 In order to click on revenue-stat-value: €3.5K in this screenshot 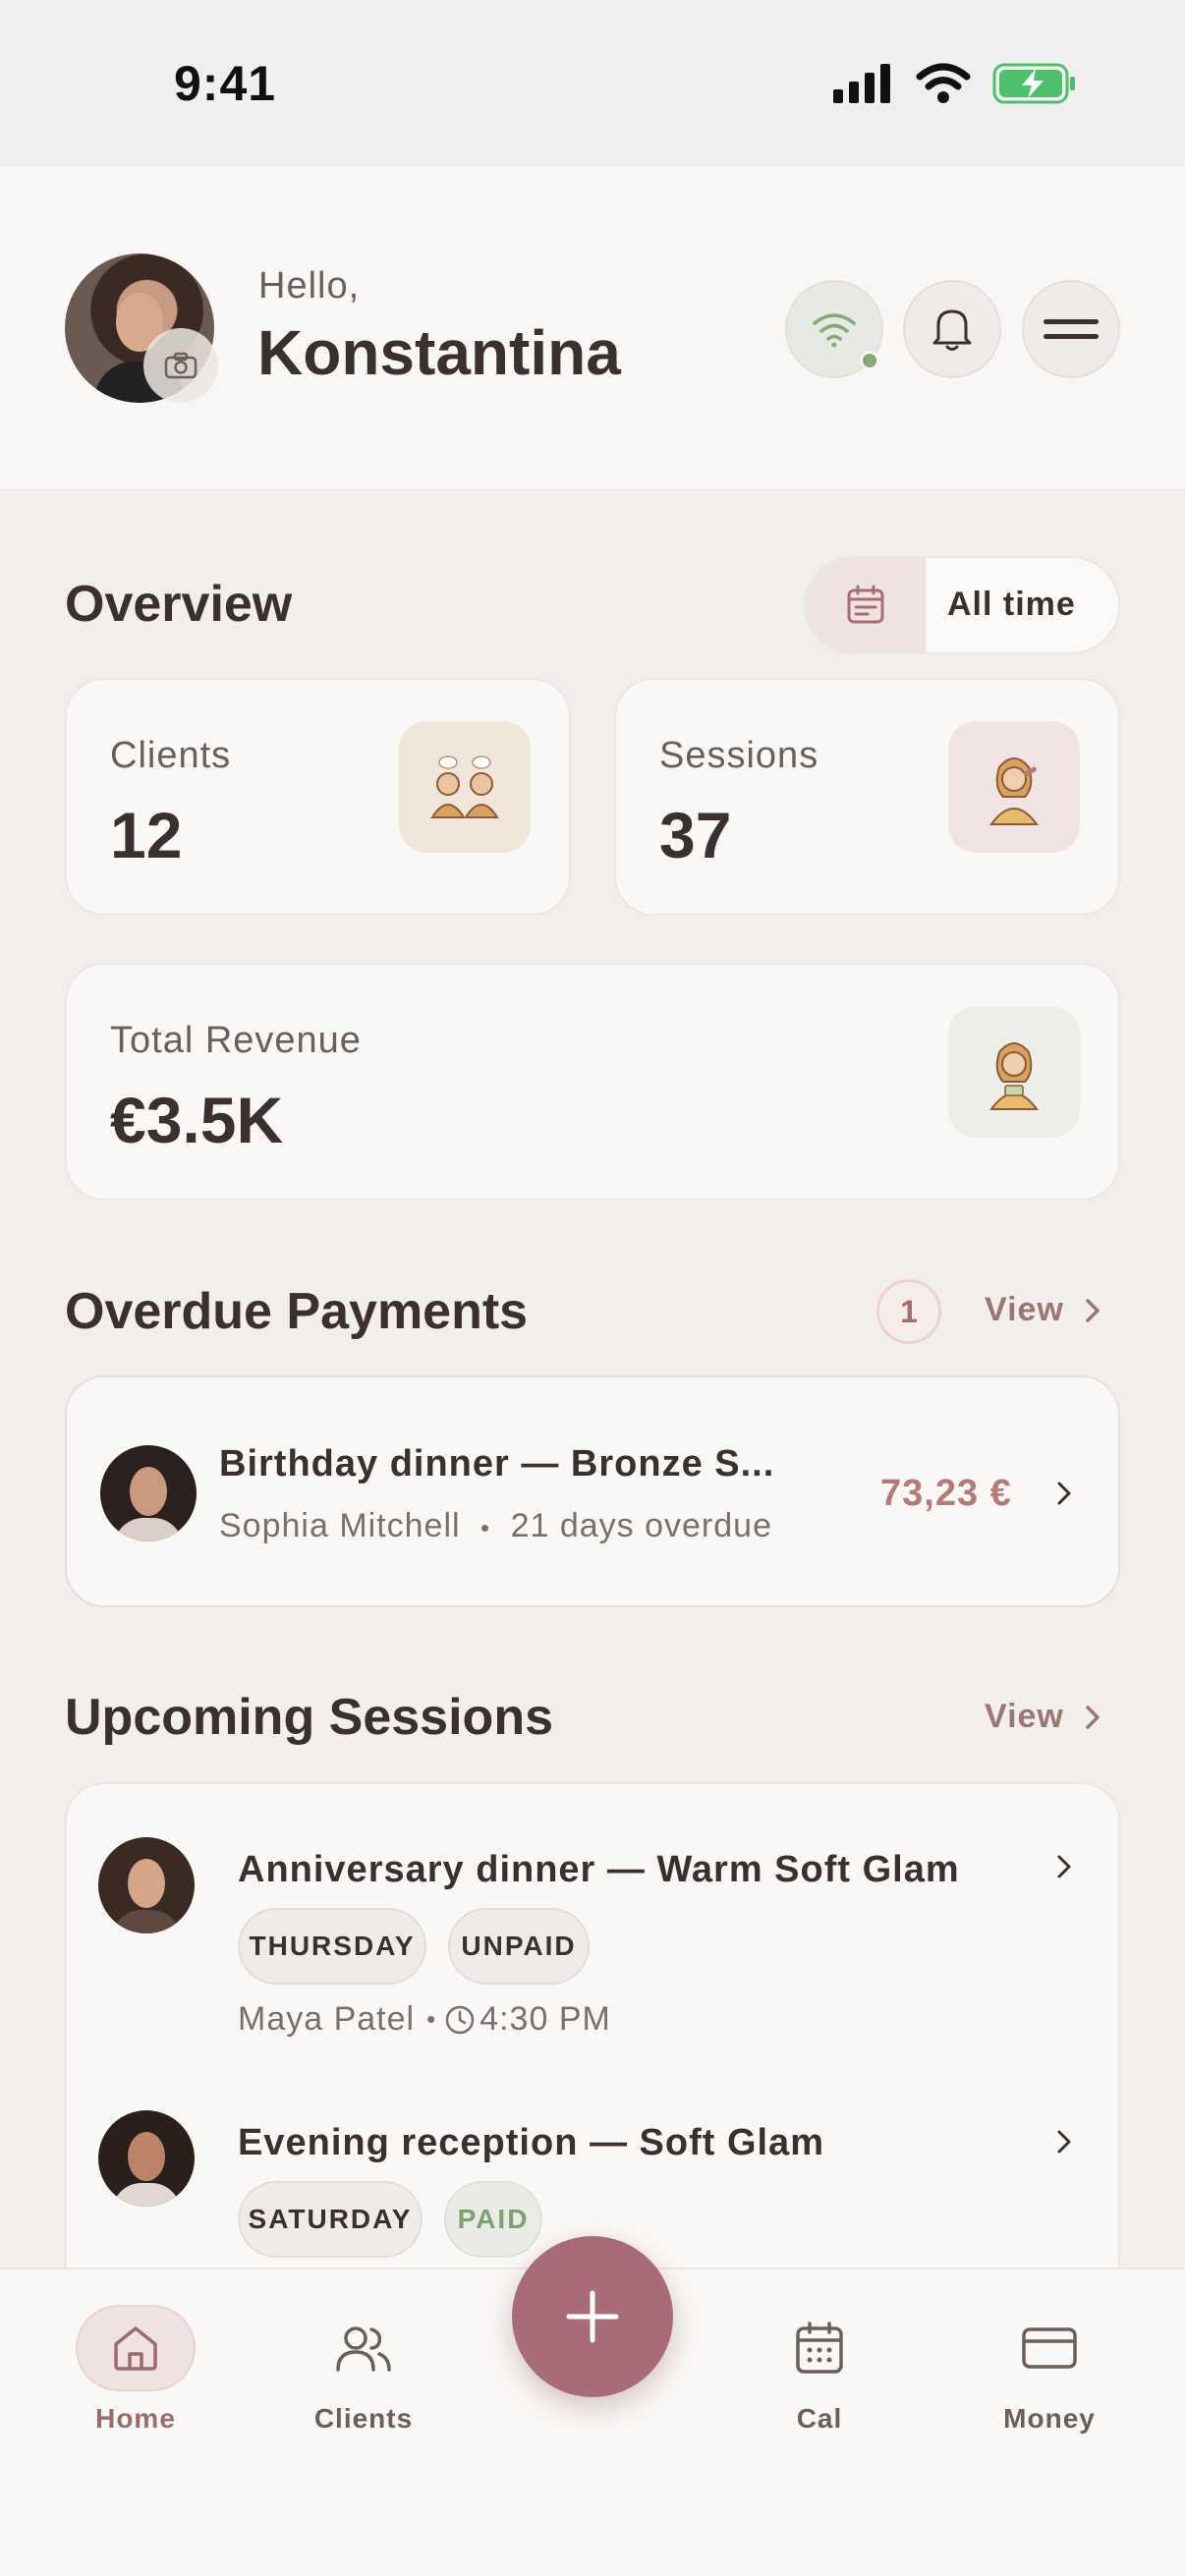, I will do `click(197, 1120)`.